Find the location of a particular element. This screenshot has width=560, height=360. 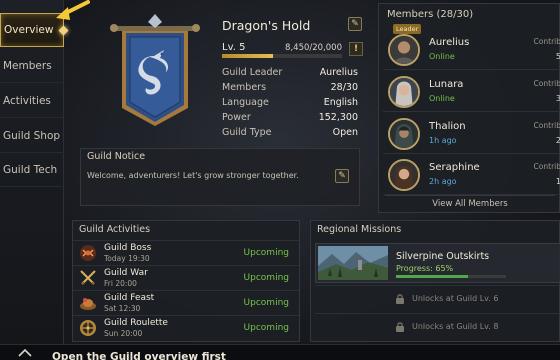

mission-progress-text: Progress: 65% is located at coordinates (425, 268).